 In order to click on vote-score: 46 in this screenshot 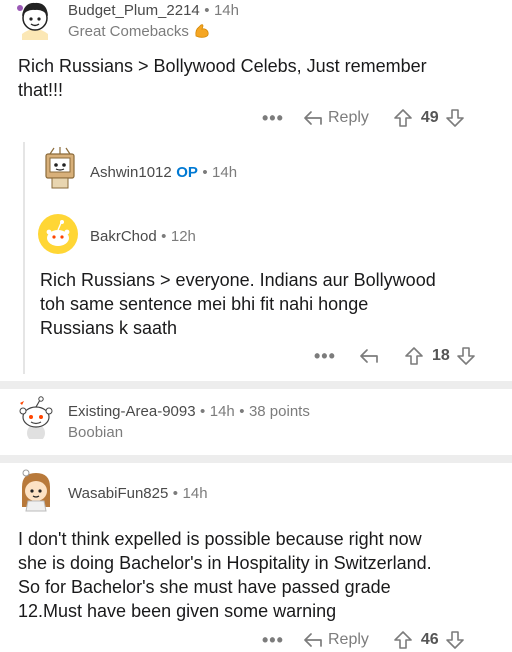, I will do `click(429, 639)`.